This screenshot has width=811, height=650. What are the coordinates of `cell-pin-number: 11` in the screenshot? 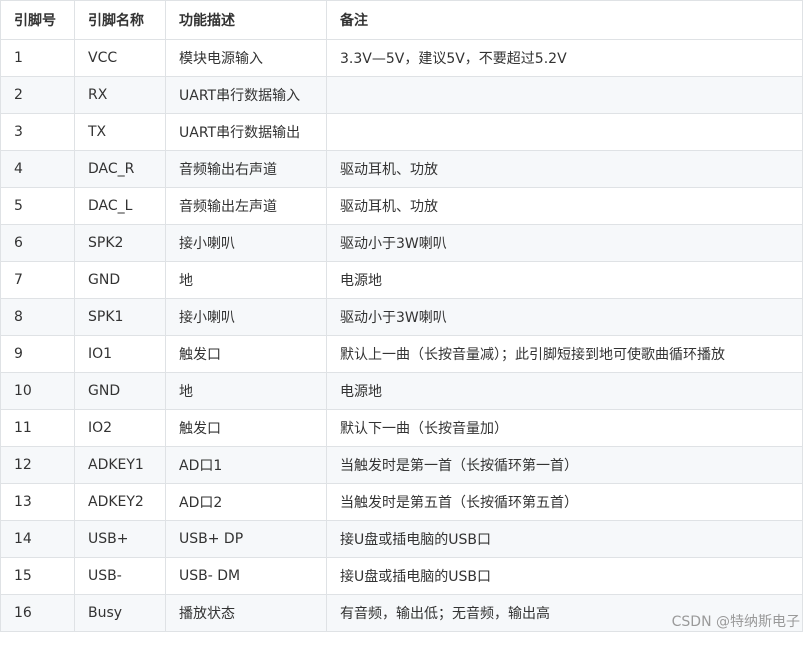 It's located at (37, 428).